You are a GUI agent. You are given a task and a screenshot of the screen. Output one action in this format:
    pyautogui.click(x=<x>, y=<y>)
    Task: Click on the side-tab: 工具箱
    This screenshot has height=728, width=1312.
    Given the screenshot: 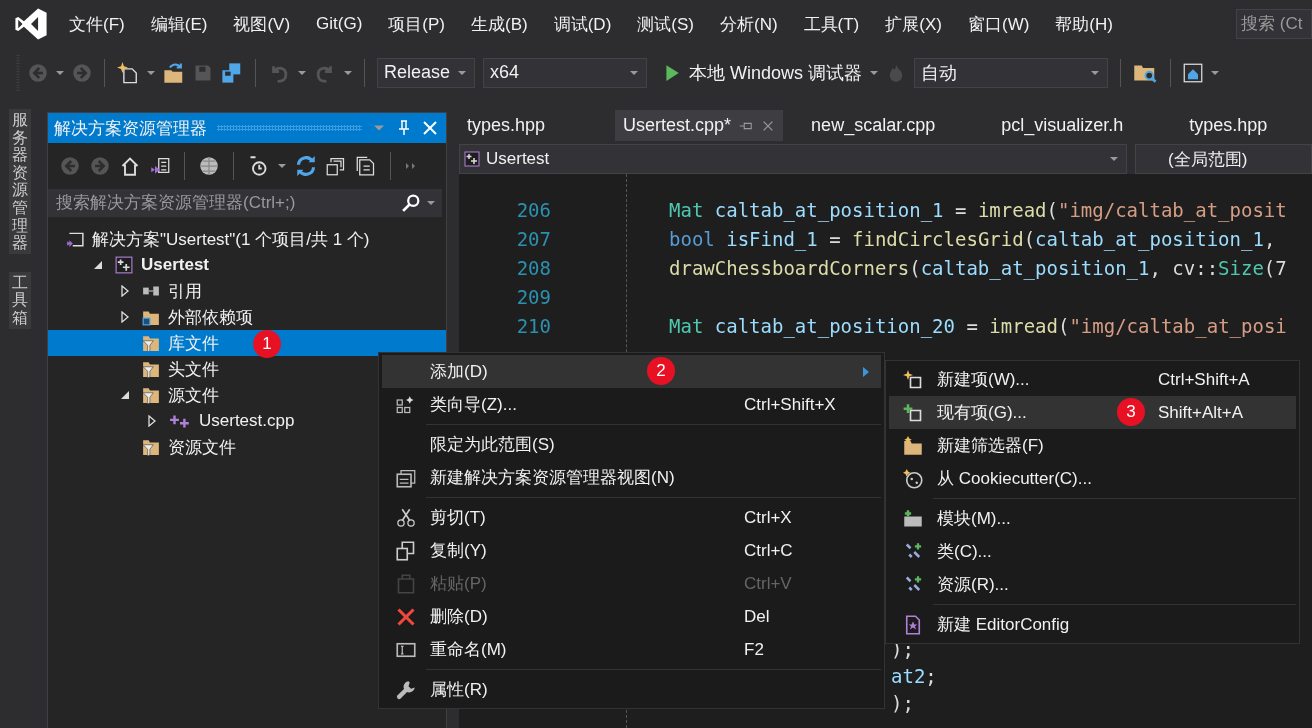 What is the action you would take?
    pyautogui.click(x=20, y=300)
    